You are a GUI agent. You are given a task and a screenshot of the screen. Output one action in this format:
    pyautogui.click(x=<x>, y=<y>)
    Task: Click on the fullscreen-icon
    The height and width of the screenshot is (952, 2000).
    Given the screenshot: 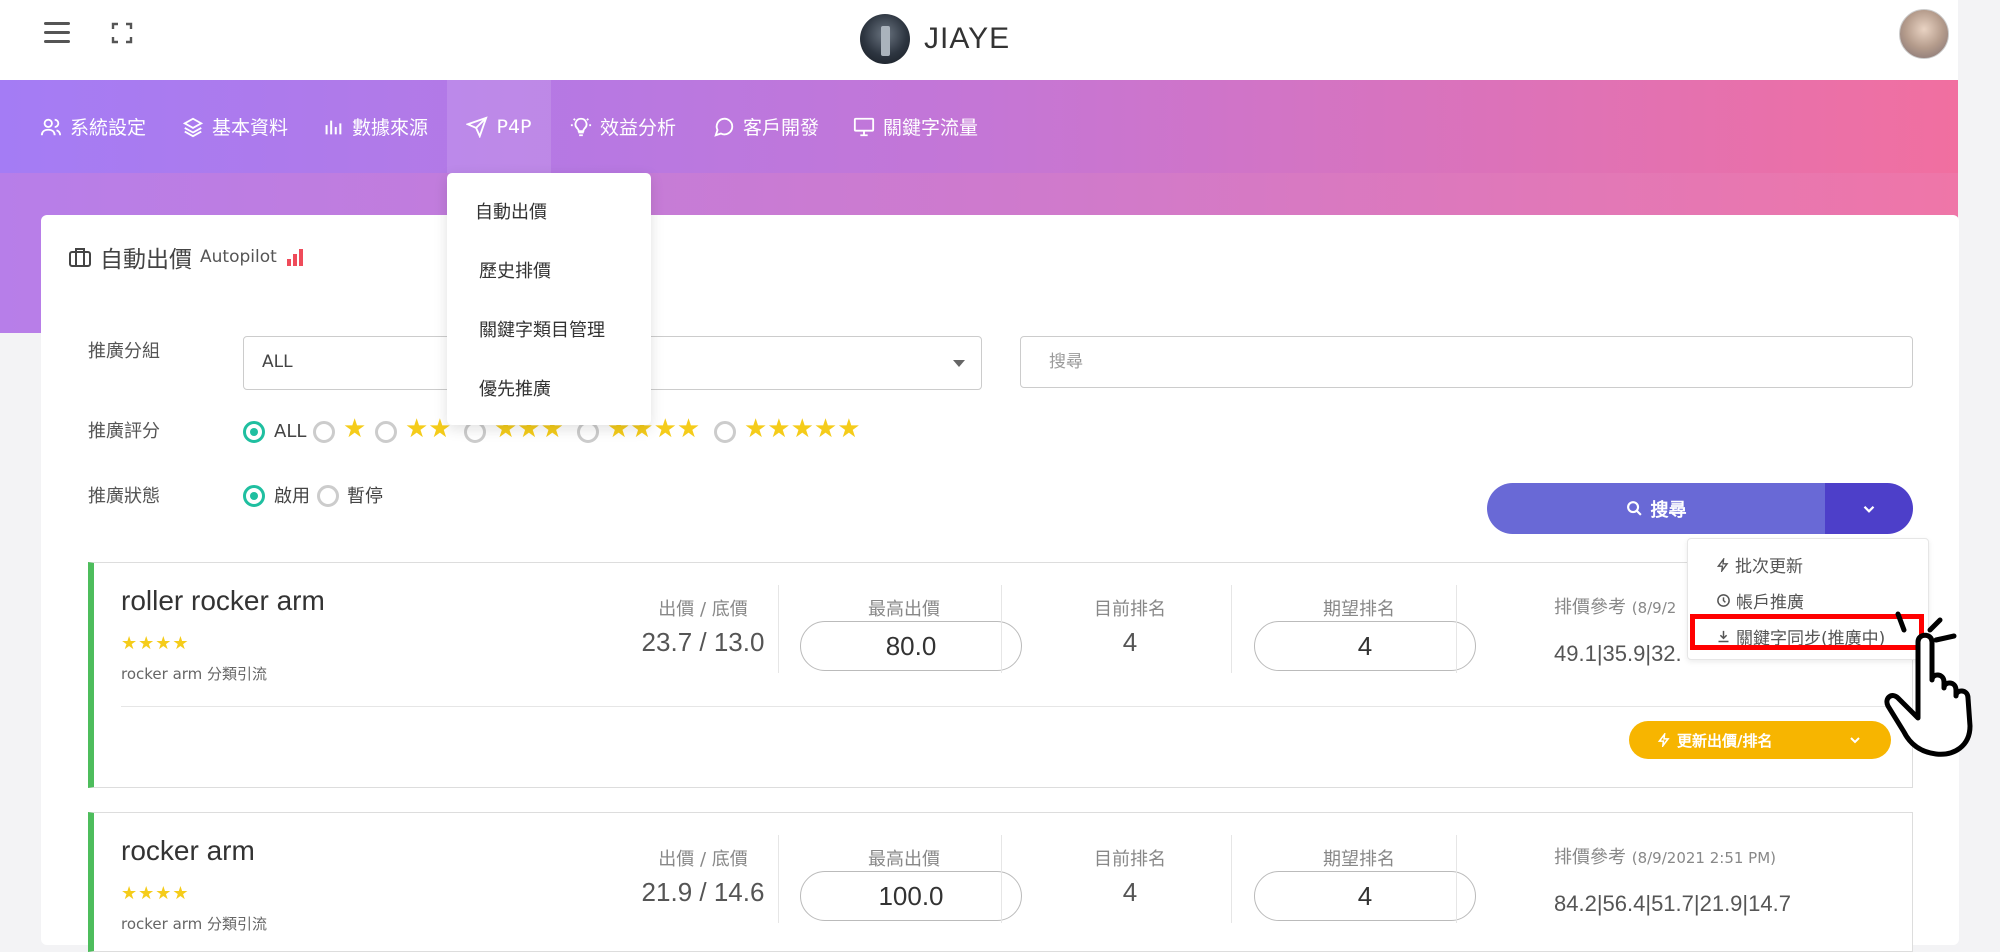 What is the action you would take?
    pyautogui.click(x=122, y=33)
    